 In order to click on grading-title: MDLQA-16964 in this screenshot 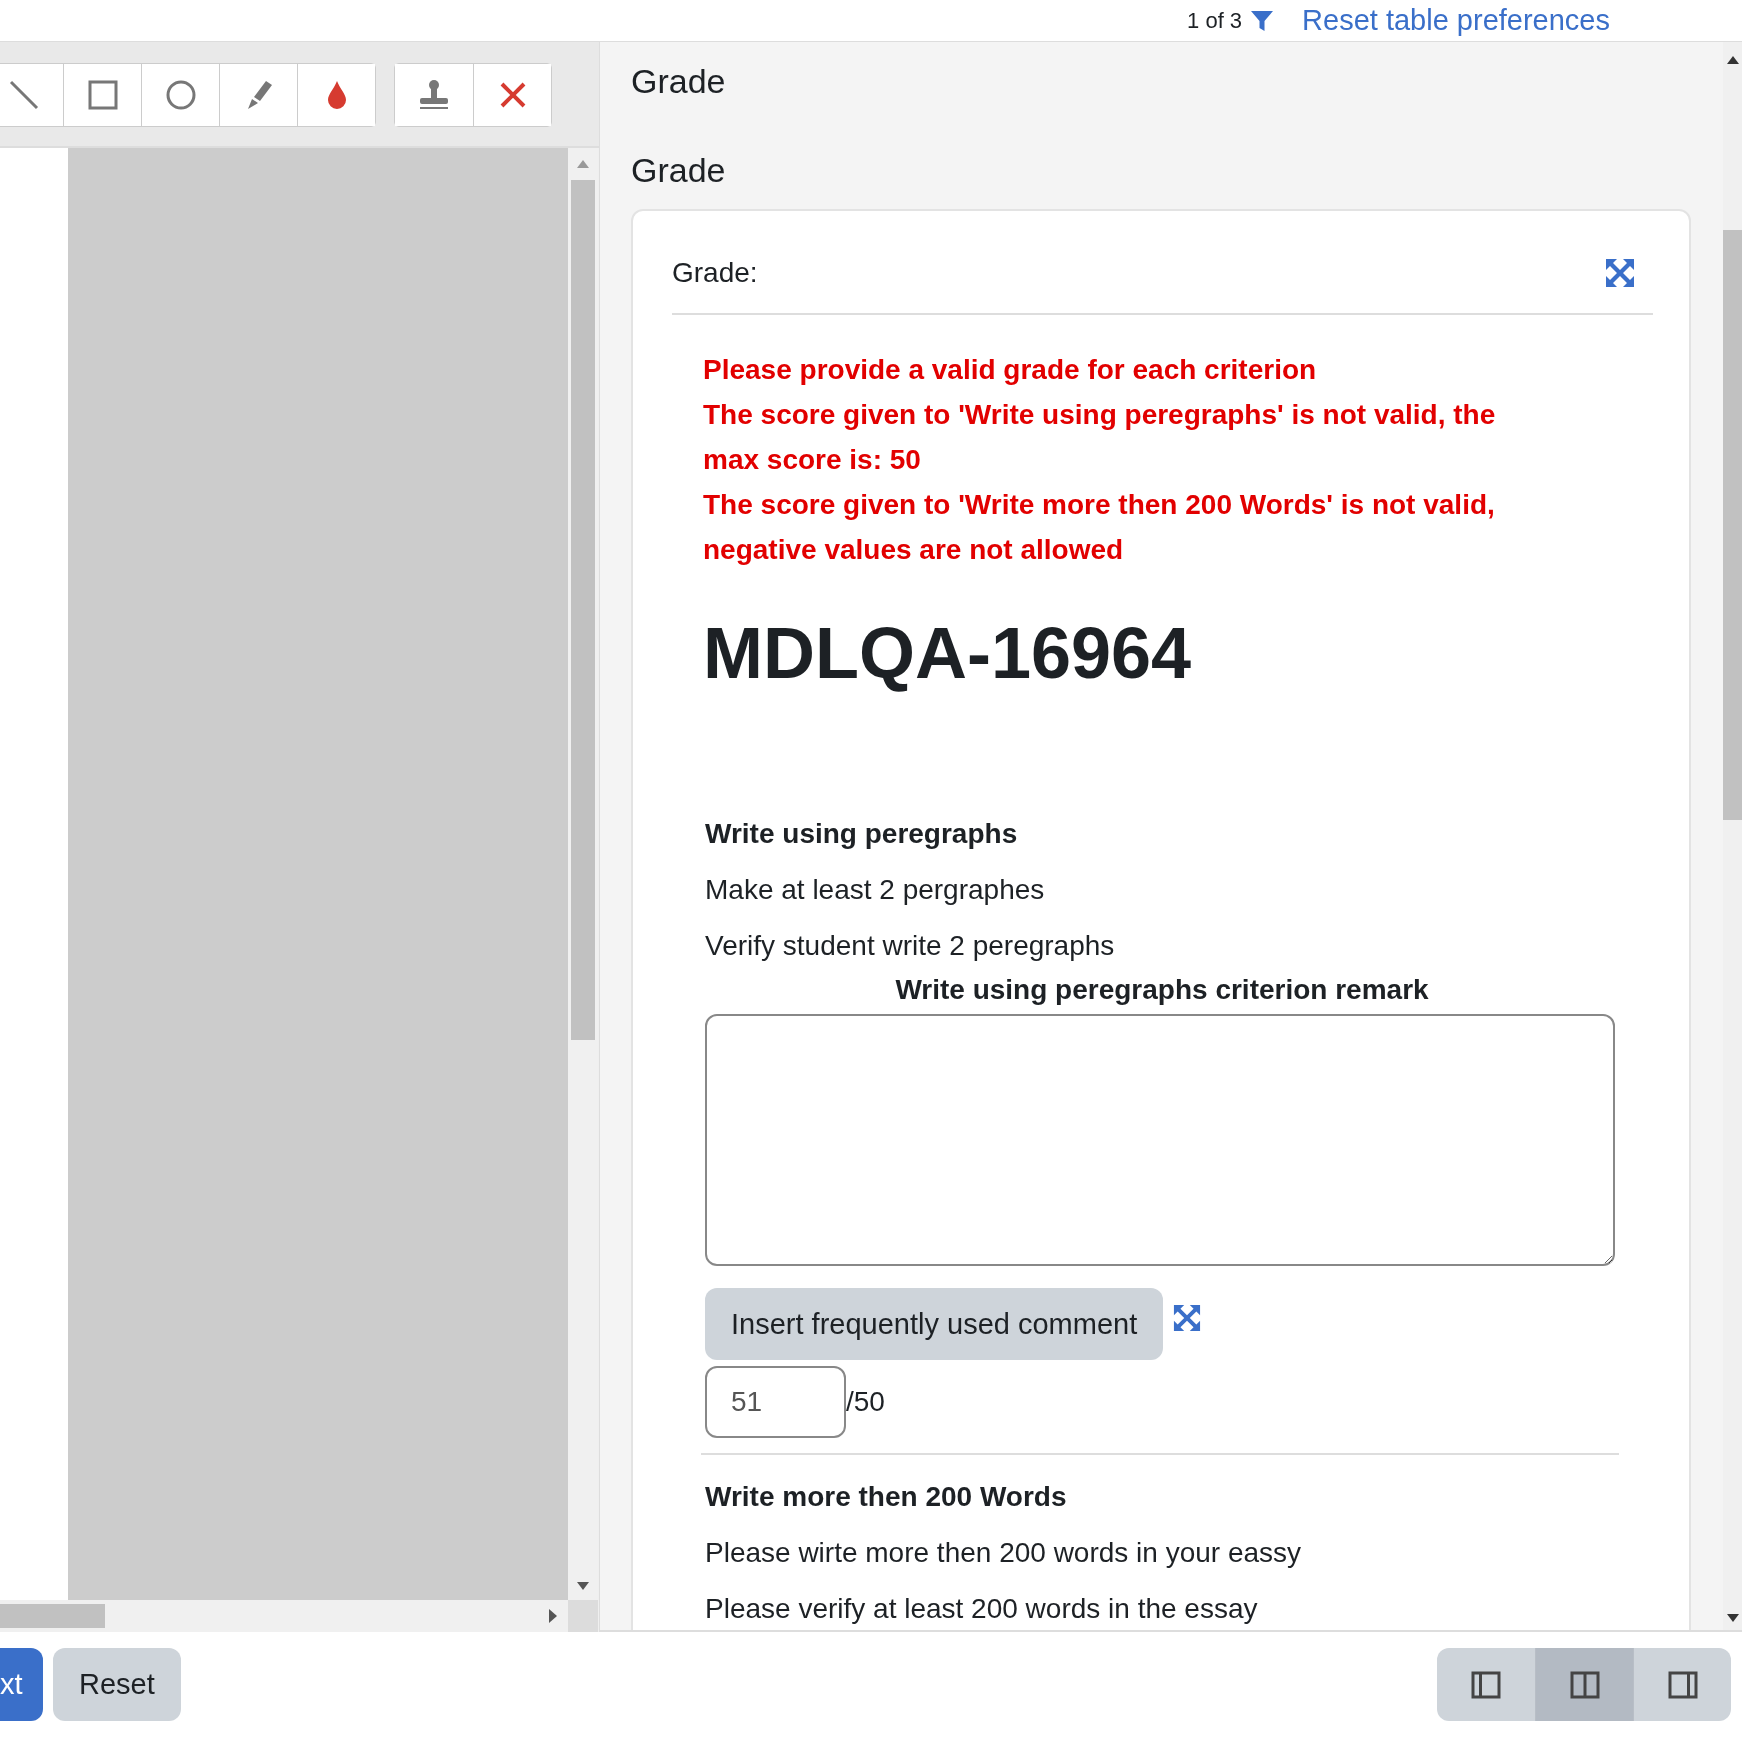, I will do `click(948, 653)`.